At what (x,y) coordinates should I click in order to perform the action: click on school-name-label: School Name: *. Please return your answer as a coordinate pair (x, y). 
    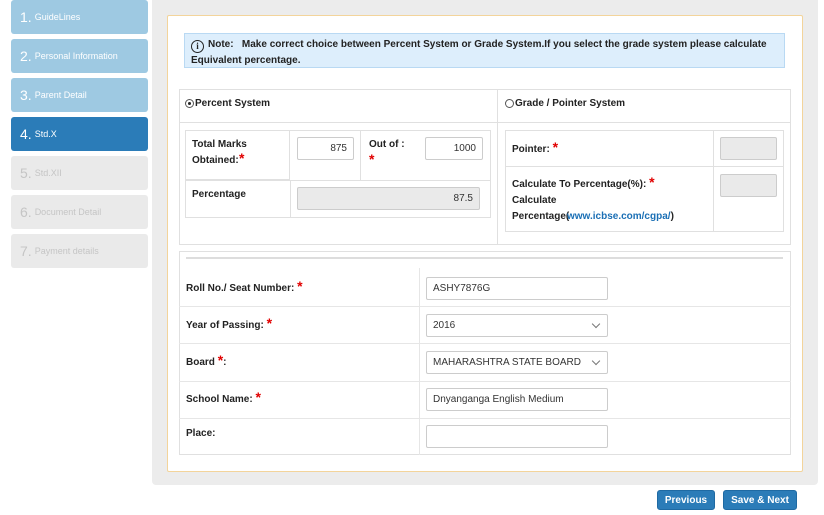
    Looking at the image, I should click on (223, 398).